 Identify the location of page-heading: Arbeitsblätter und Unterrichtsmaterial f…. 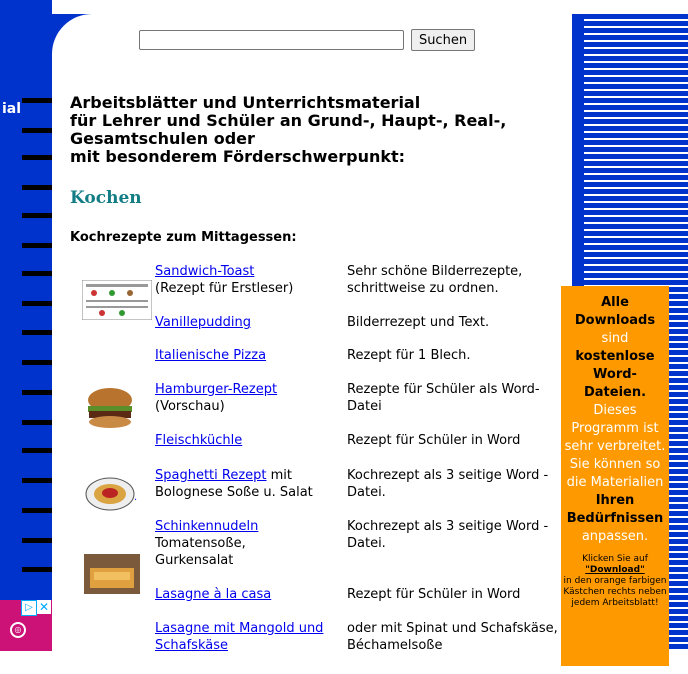
(320, 130).